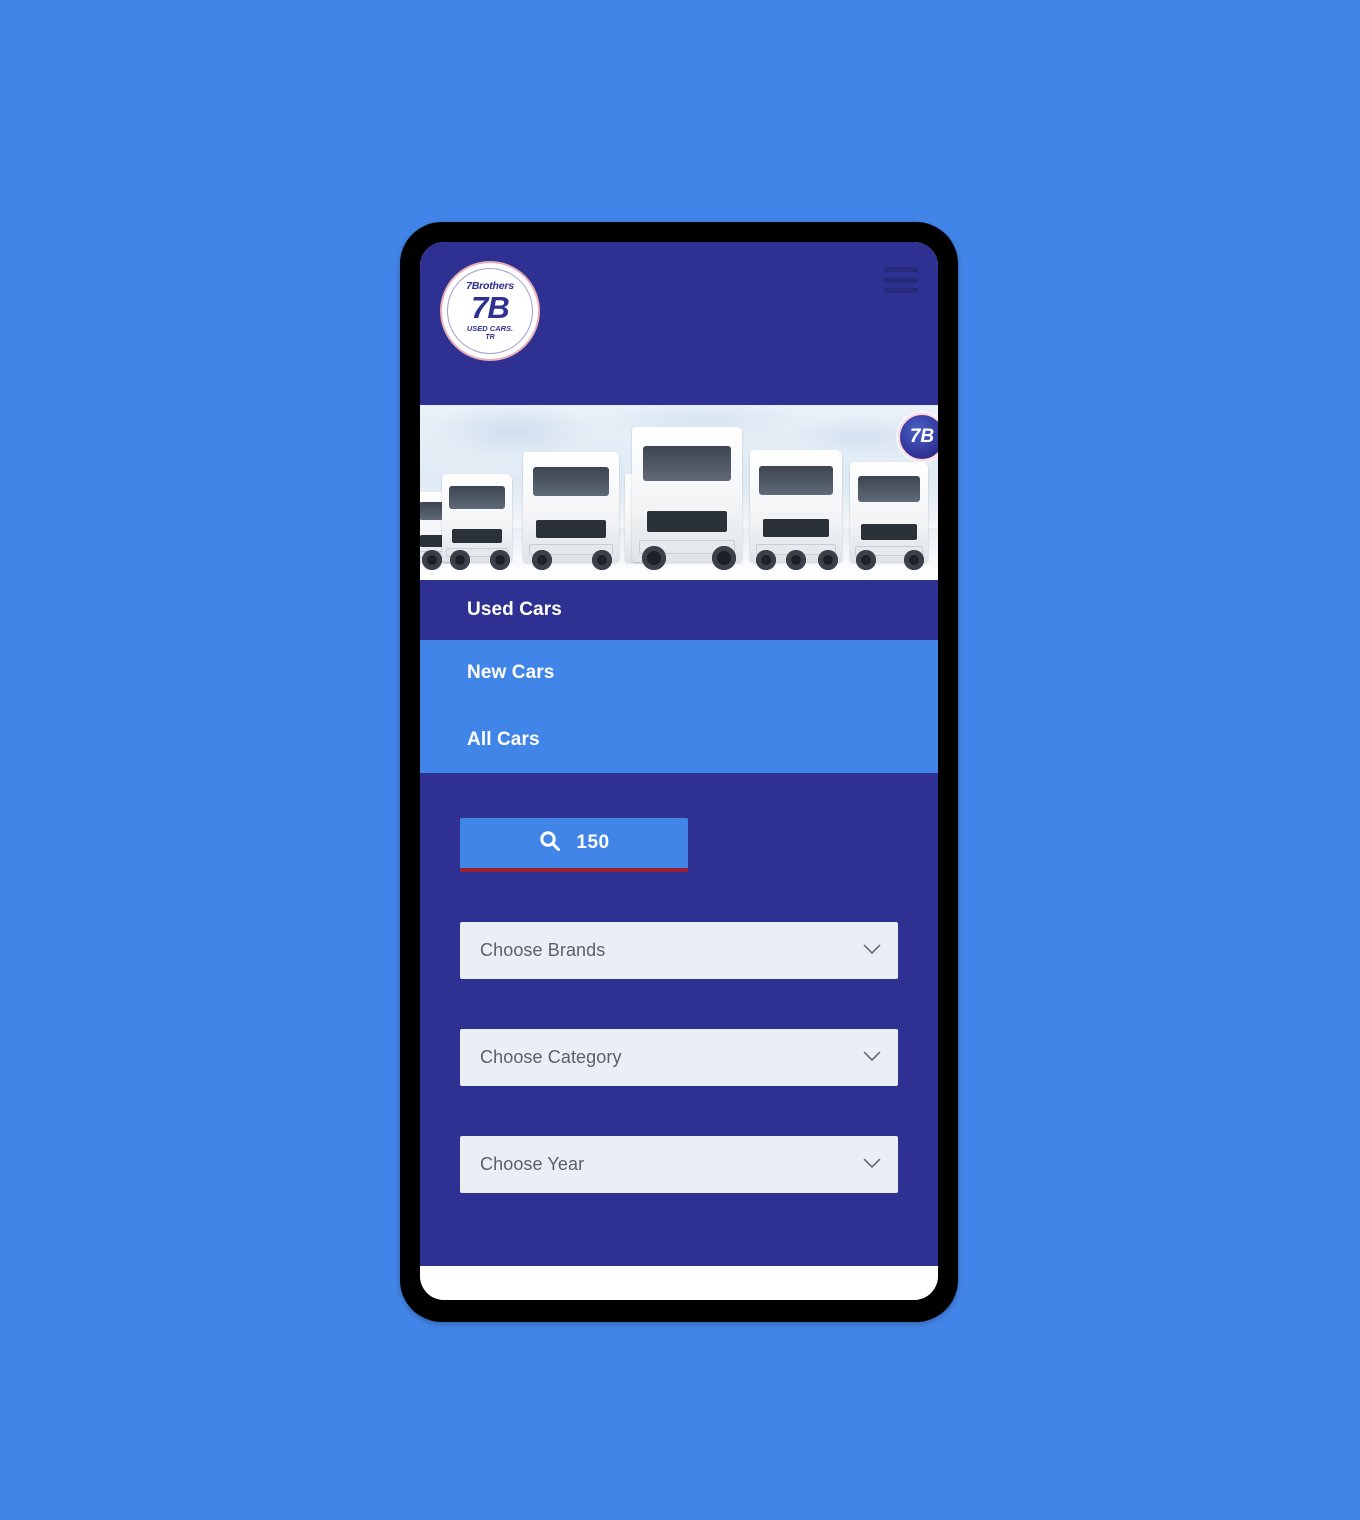 The height and width of the screenshot is (1520, 1360). What do you see at coordinates (679, 1164) in the screenshot?
I see `choose-year-select: Choose Year` at bounding box center [679, 1164].